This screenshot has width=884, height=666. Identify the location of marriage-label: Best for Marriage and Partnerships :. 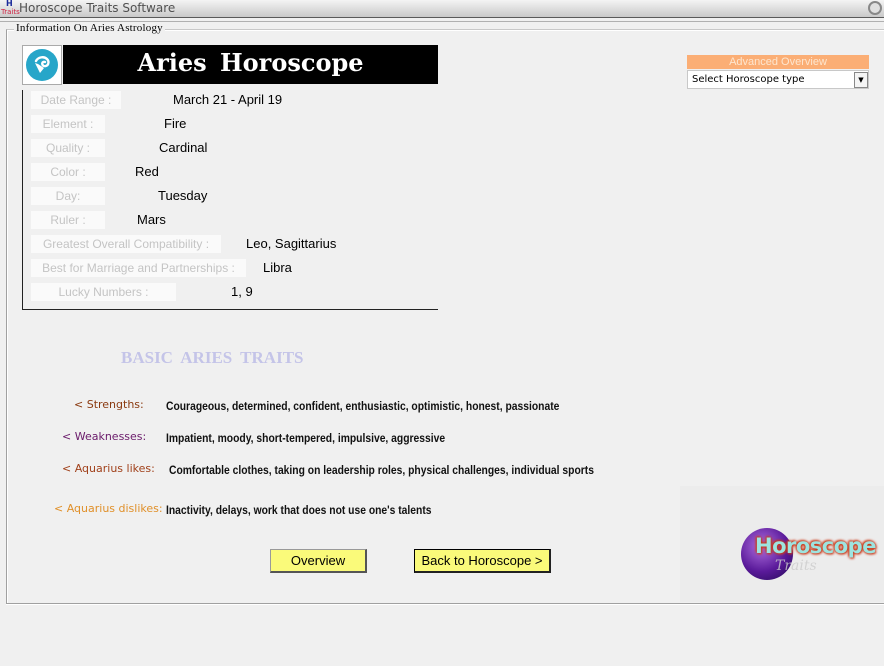
(138, 268).